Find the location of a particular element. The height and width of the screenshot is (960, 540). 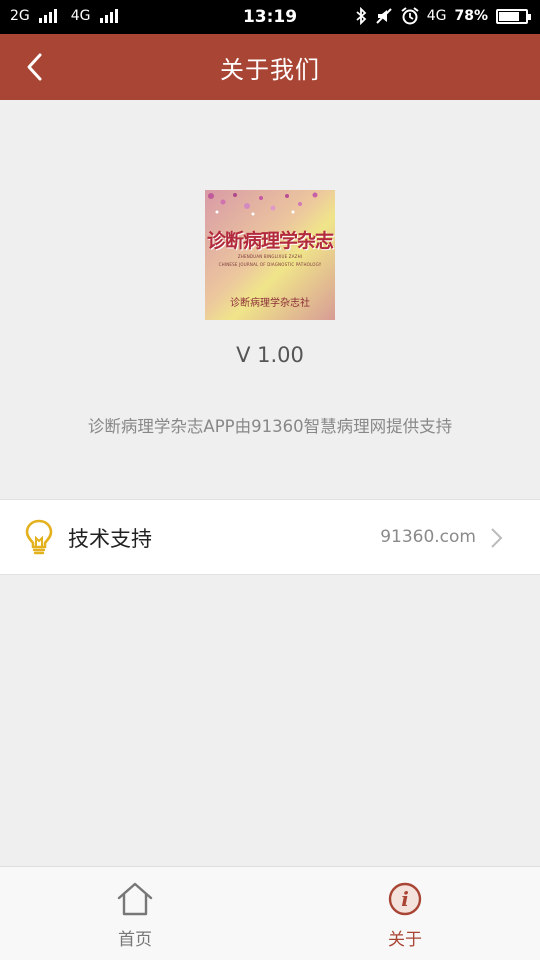

logo-title: 诊断病理学杂志 is located at coordinates (270, 241).